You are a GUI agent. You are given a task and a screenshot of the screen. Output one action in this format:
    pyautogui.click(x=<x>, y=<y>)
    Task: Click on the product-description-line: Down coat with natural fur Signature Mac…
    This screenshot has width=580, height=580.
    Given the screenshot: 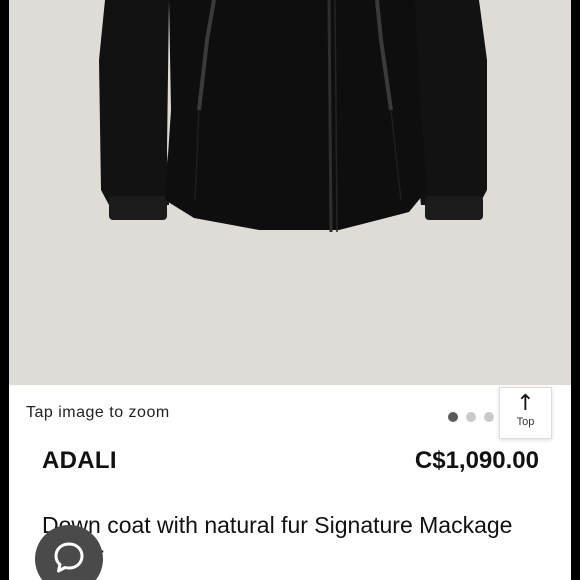 What is the action you would take?
    pyautogui.click(x=277, y=525)
    